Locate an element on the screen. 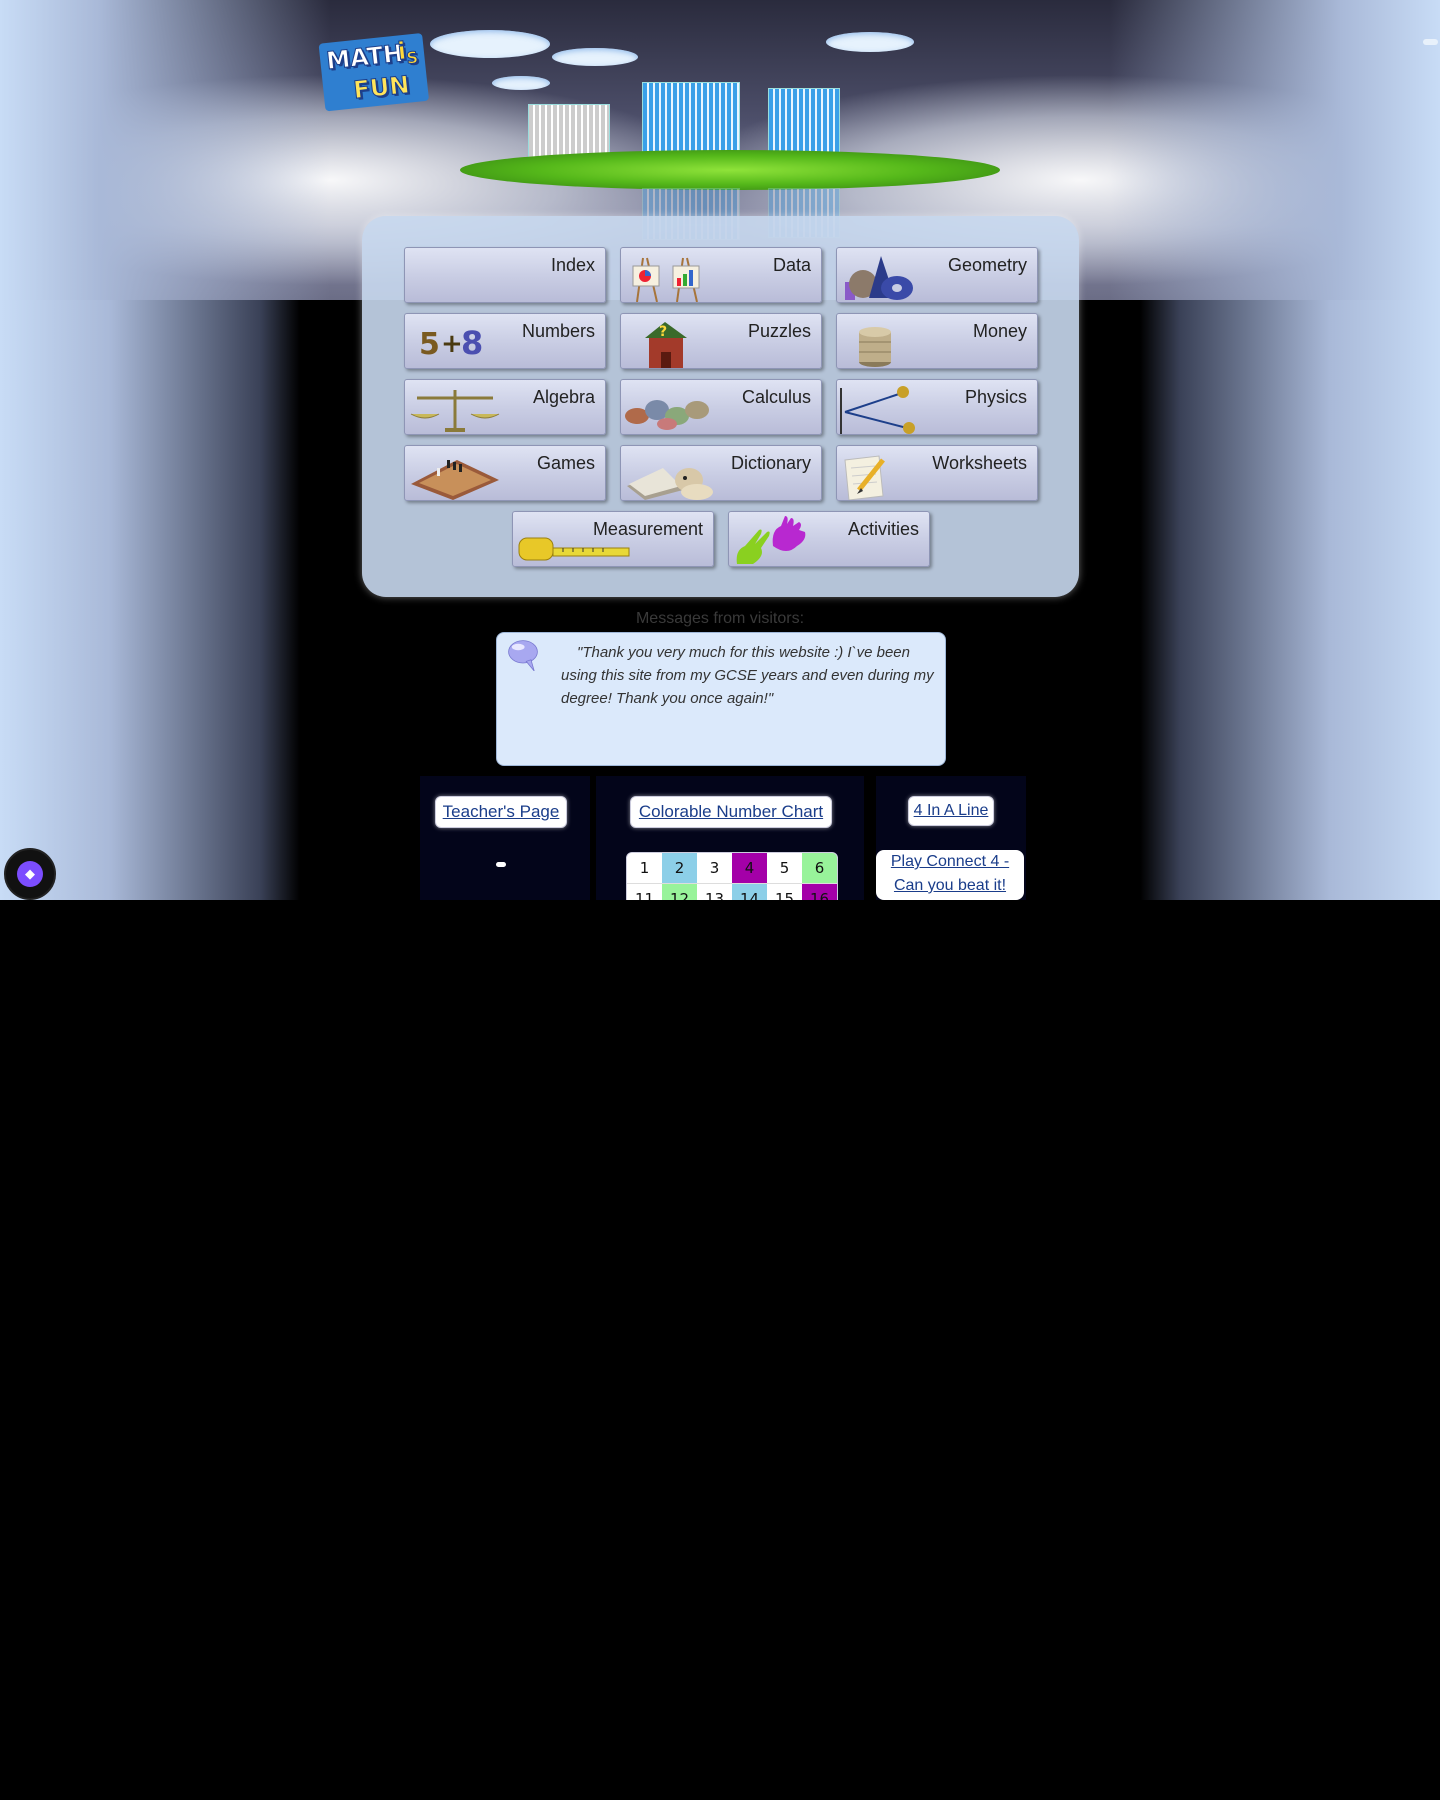  menu-button-calculus: Calculus is located at coordinates (721, 407).